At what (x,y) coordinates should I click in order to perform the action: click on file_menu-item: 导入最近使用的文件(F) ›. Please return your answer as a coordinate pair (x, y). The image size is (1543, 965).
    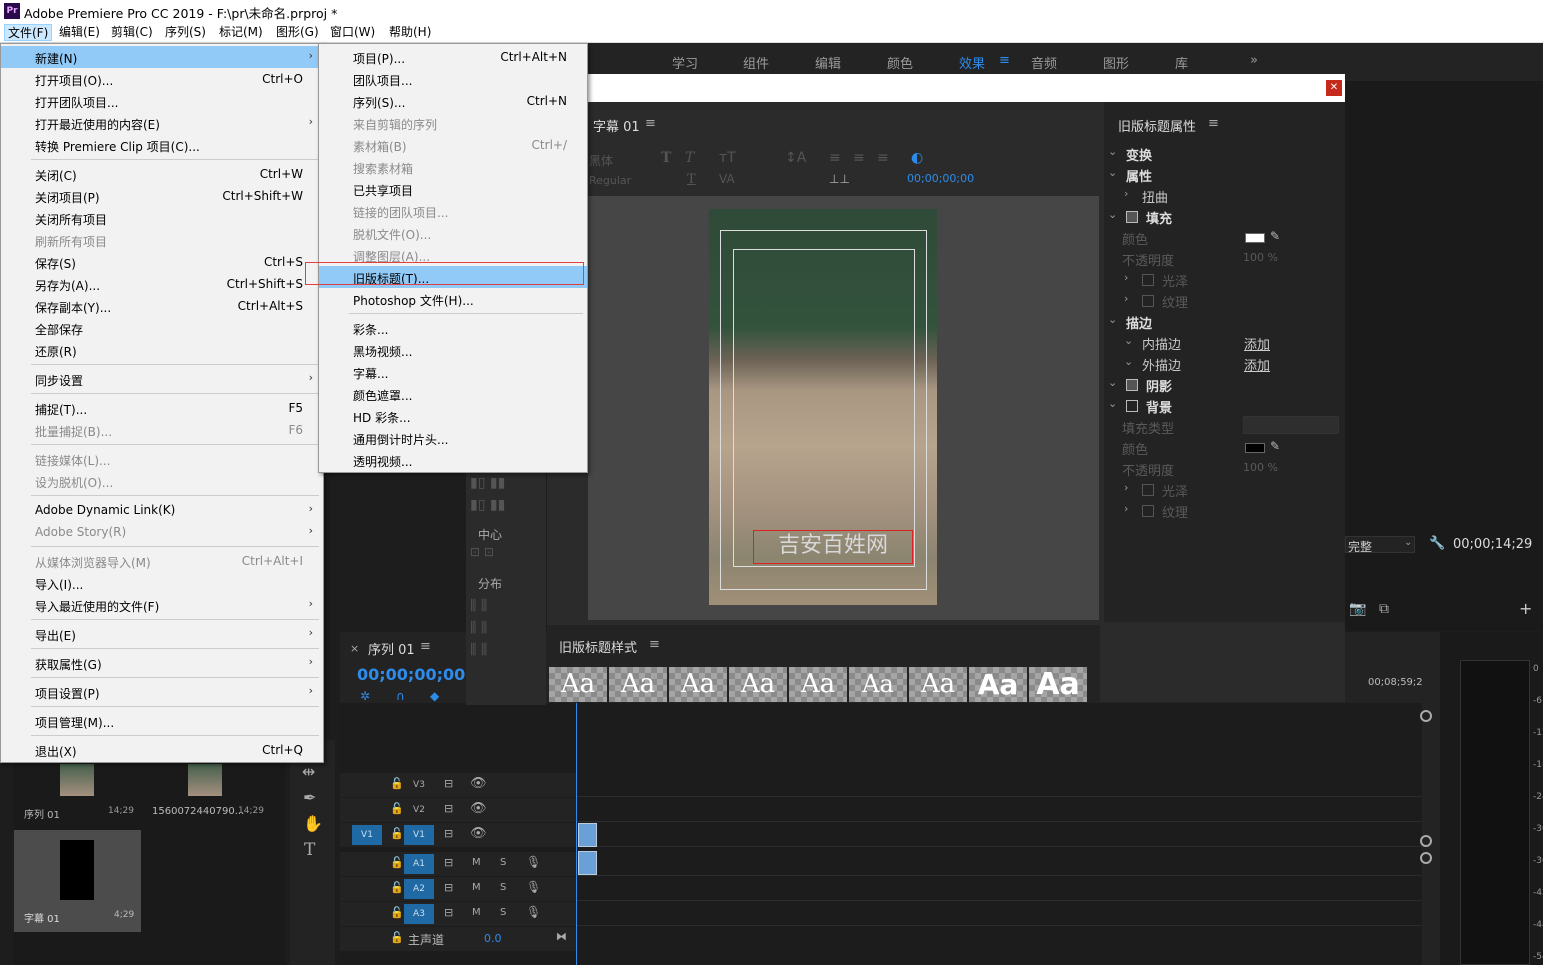
    Looking at the image, I should click on (162, 605).